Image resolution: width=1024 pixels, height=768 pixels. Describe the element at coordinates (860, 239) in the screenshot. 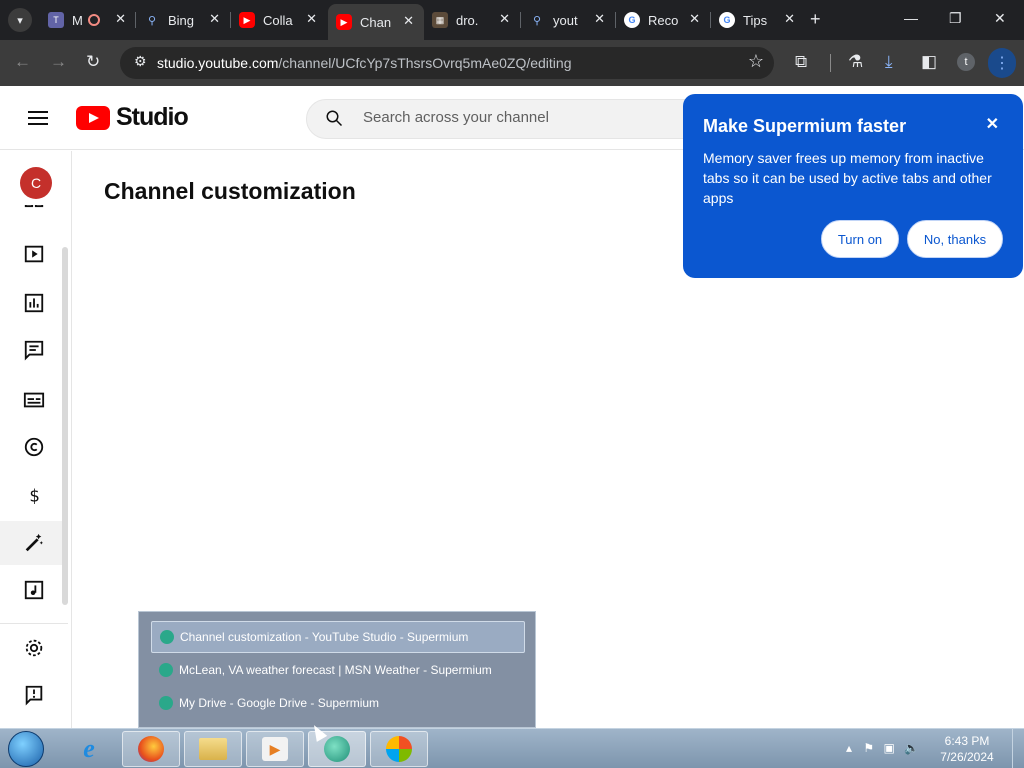

I see `turn-on-button: Turn on` at that location.